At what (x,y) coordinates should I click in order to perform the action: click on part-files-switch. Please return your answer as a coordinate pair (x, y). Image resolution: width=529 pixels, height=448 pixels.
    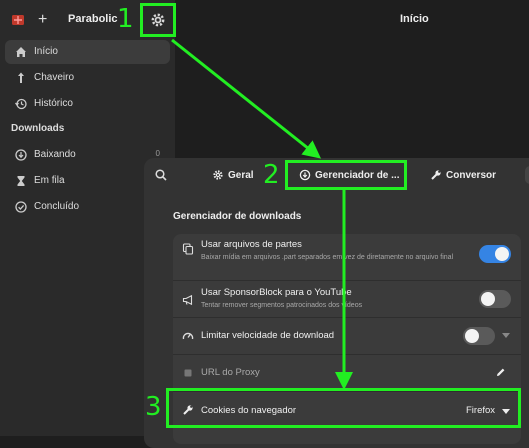
    Looking at the image, I should click on (495, 254).